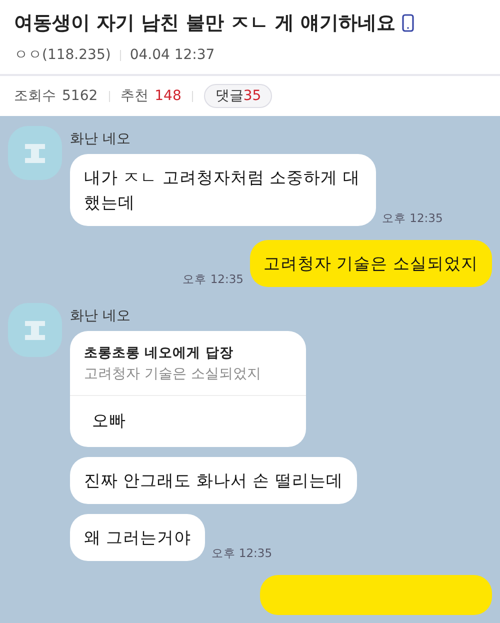  I want to click on author-name: ㅇㅇ(118.235), so click(62, 55).